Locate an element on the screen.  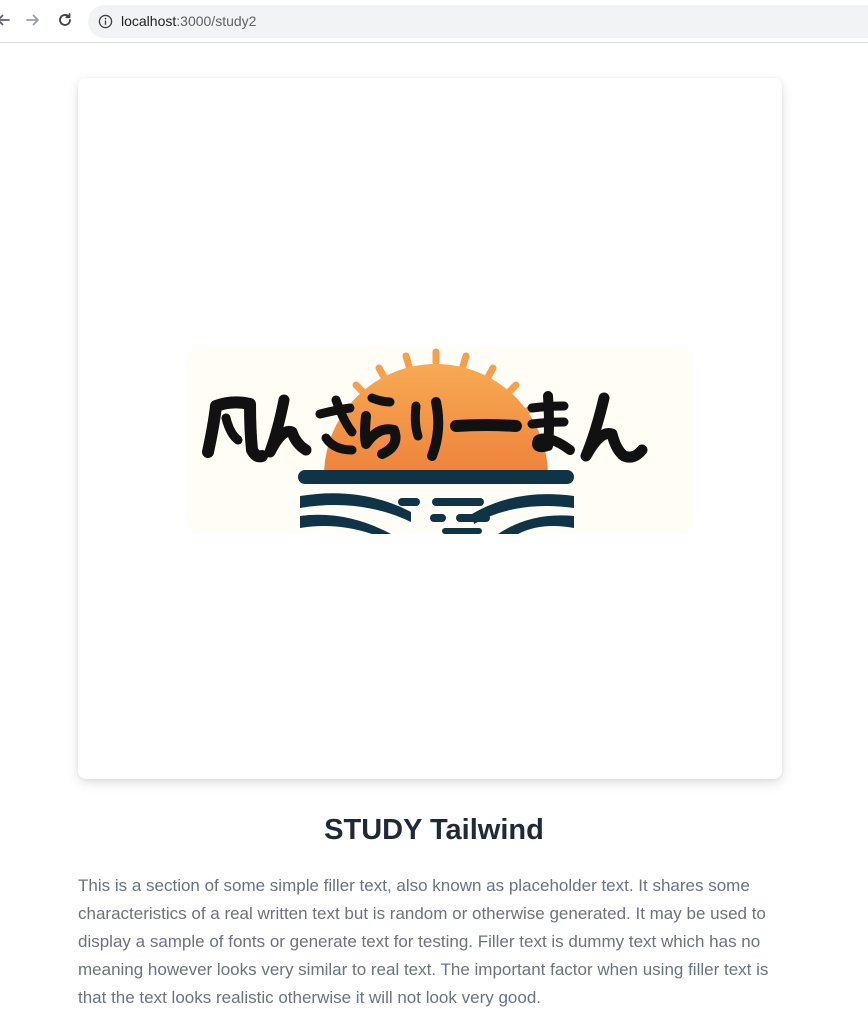
forward-arrow-icon is located at coordinates (32, 20).